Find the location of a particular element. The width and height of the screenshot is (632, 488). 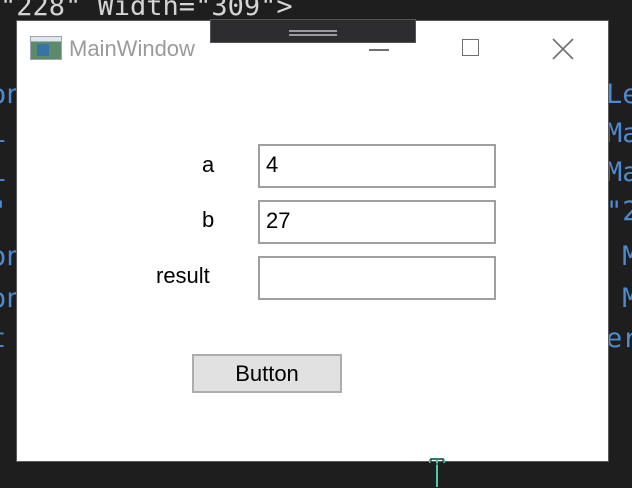

close-icon is located at coordinates (563, 49).